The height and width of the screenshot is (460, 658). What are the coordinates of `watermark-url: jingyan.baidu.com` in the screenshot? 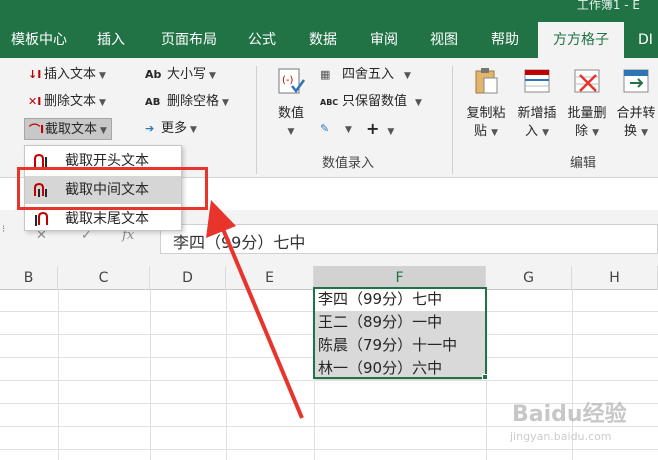 It's located at (561, 436).